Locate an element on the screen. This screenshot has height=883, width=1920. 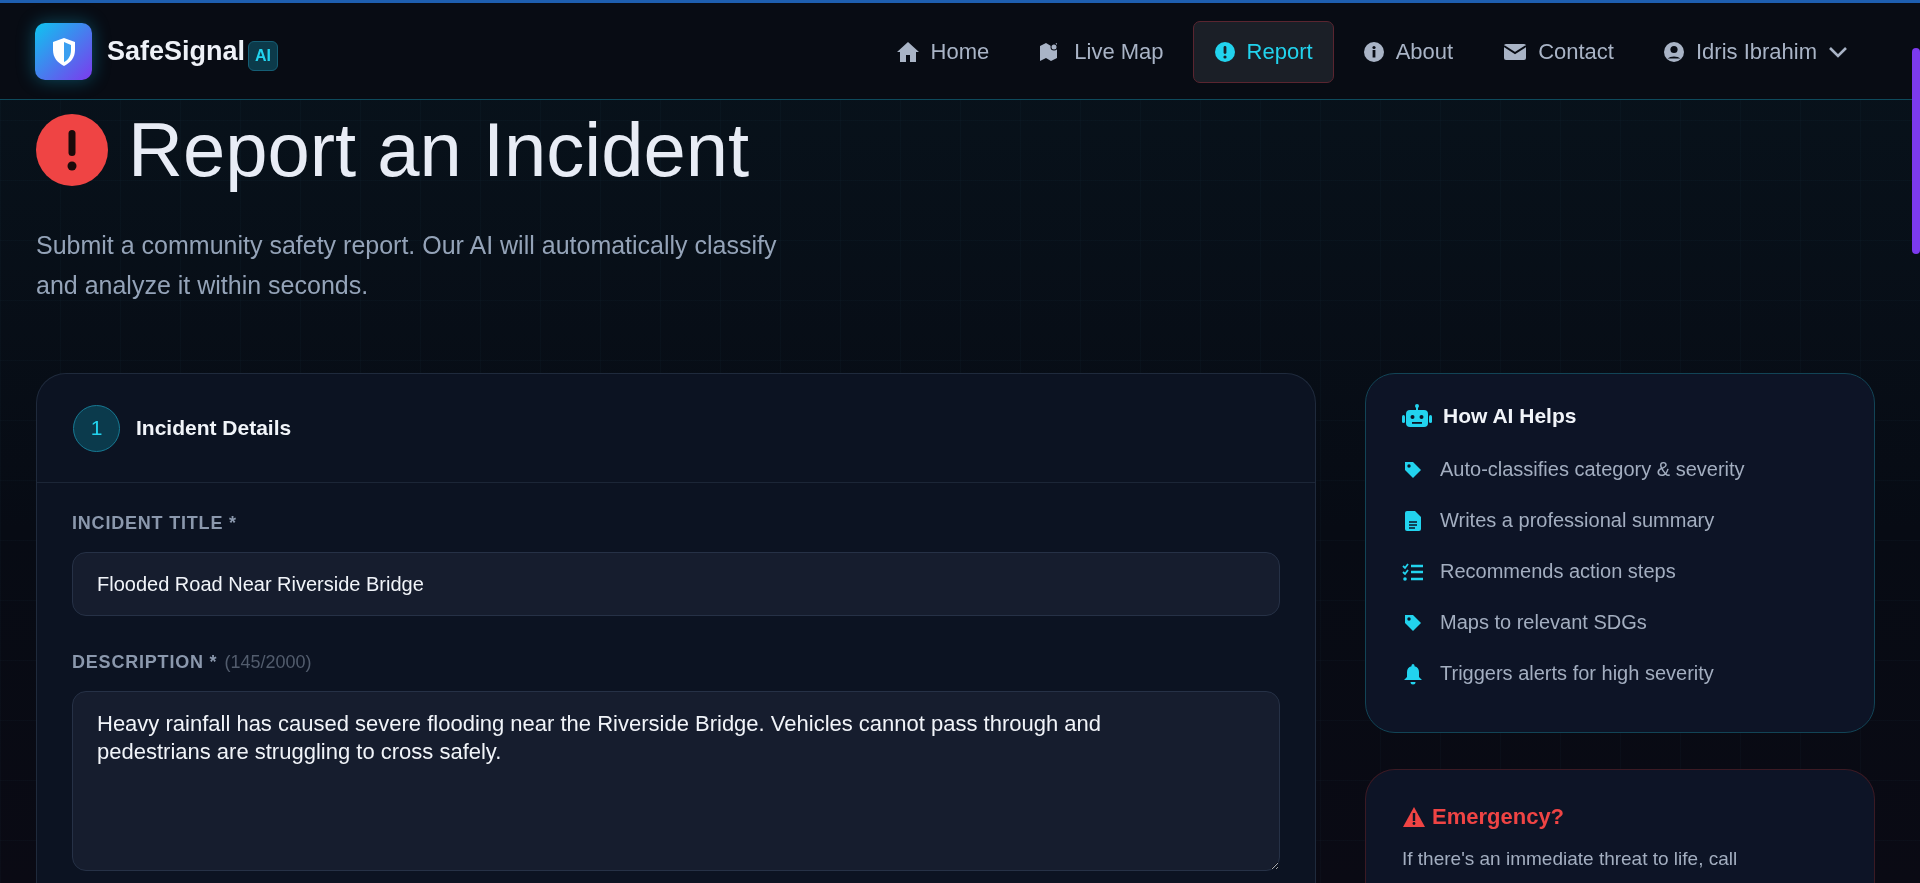
field-label: DESCRIPTION * is located at coordinates (145, 662).